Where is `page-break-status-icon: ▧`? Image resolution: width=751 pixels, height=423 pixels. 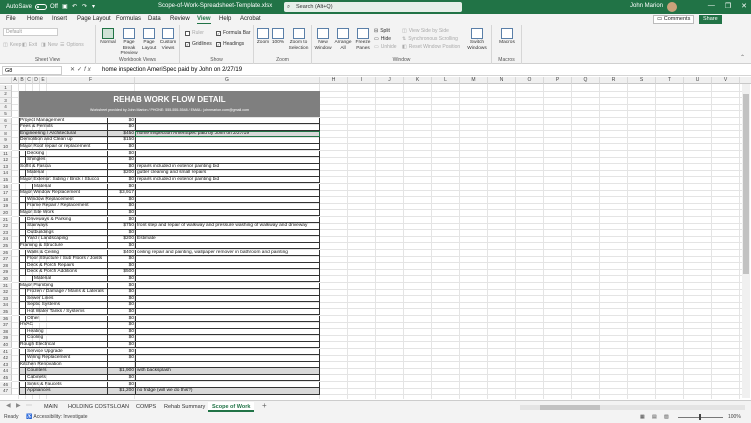 page-break-status-icon: ▧ is located at coordinates (666, 417).